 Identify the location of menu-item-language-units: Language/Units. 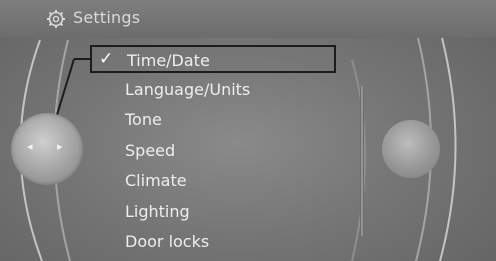
(213, 90).